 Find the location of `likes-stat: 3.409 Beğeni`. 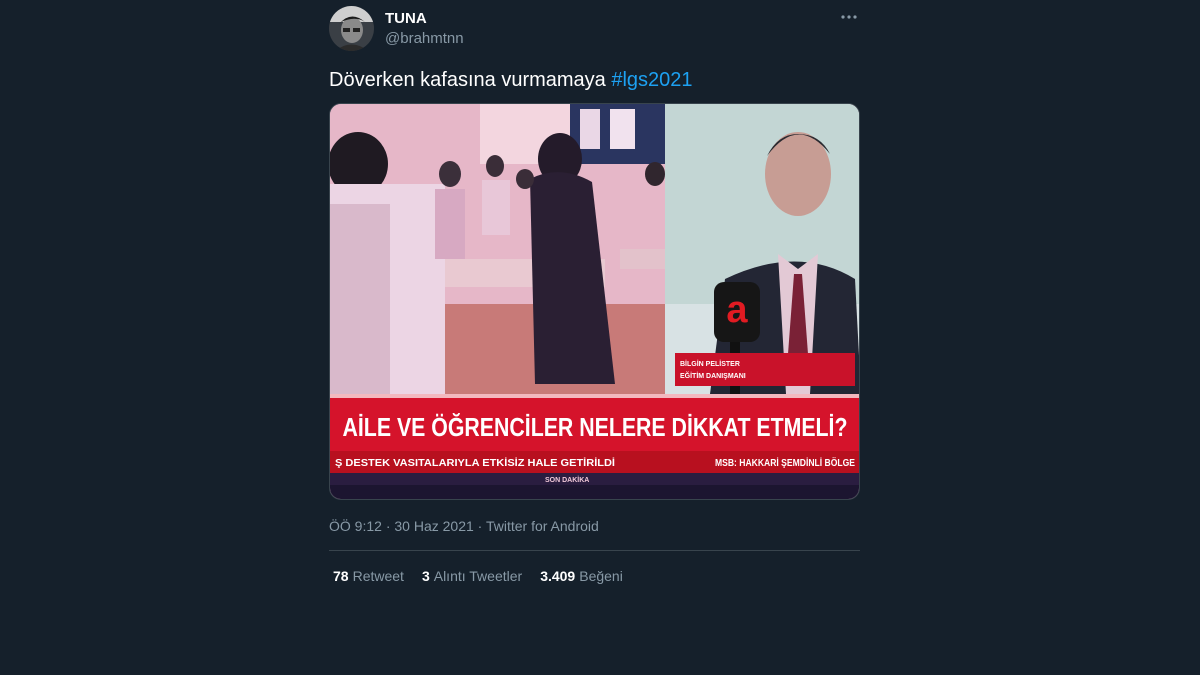

likes-stat: 3.409 Beğeni is located at coordinates (581, 576).